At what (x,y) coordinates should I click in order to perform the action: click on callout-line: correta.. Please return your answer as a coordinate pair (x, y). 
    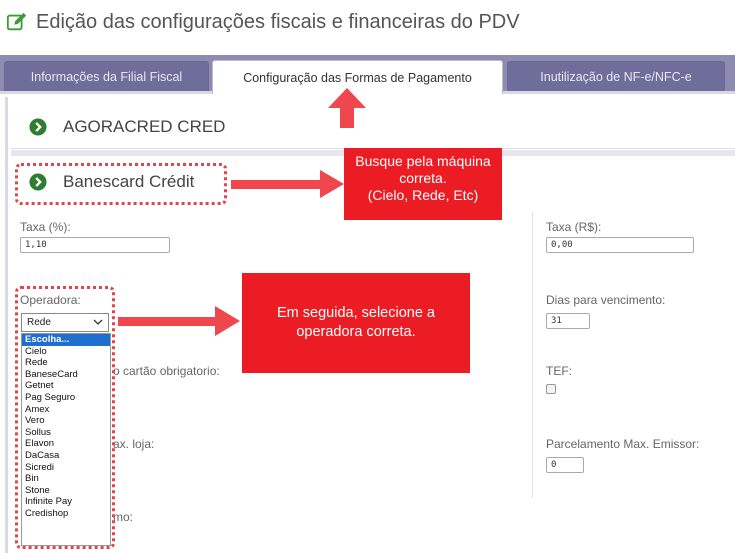
    Looking at the image, I should click on (423, 178).